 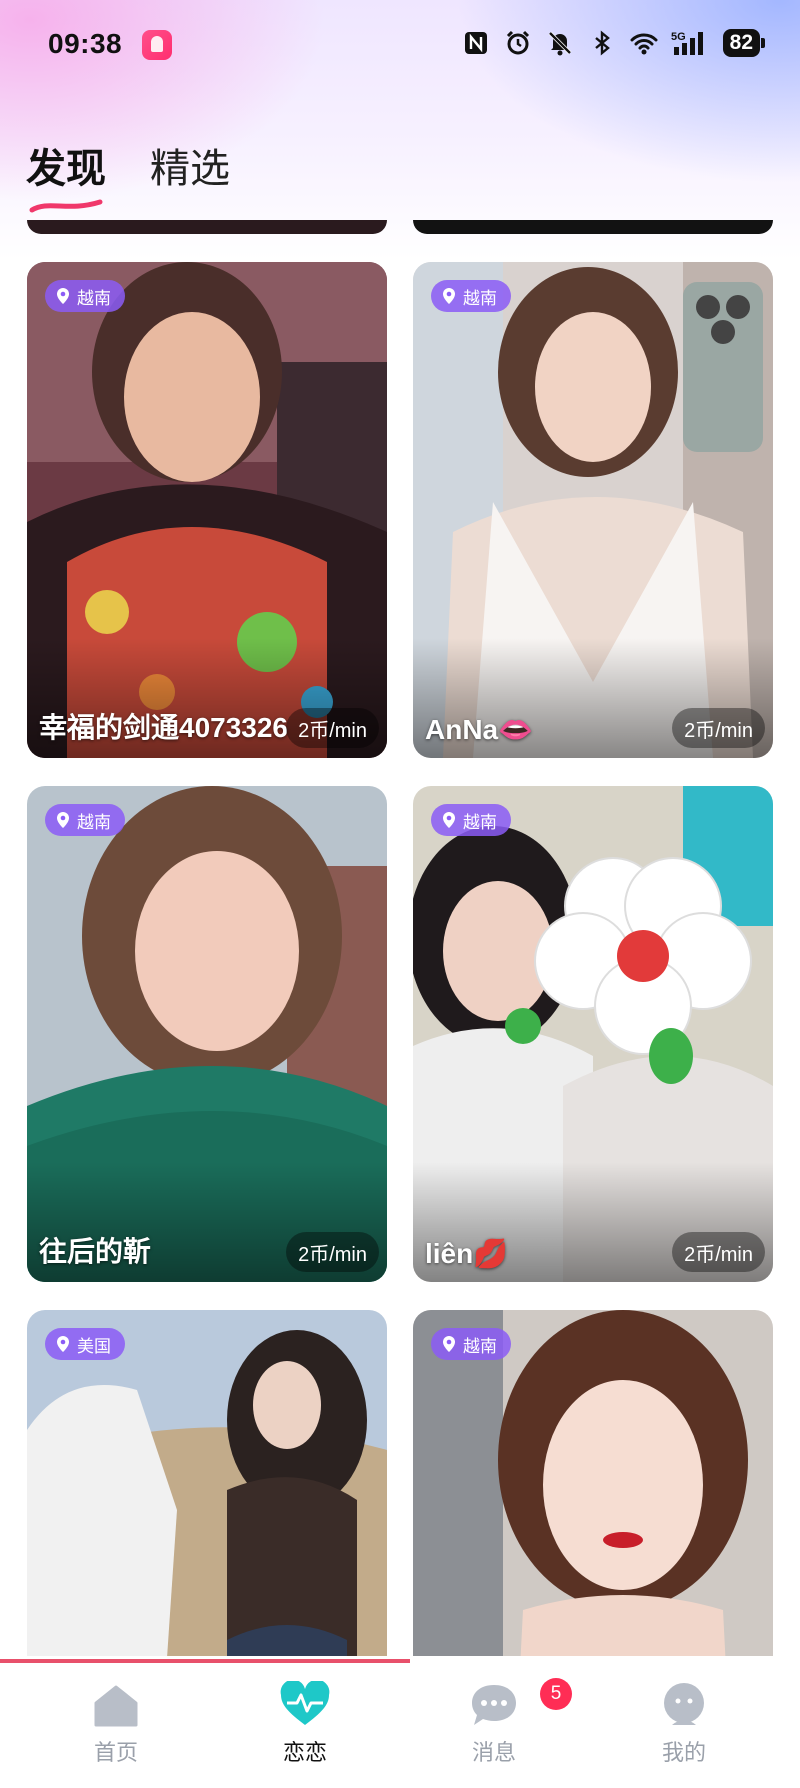 What do you see at coordinates (476, 43) in the screenshot?
I see `nfc-icon` at bounding box center [476, 43].